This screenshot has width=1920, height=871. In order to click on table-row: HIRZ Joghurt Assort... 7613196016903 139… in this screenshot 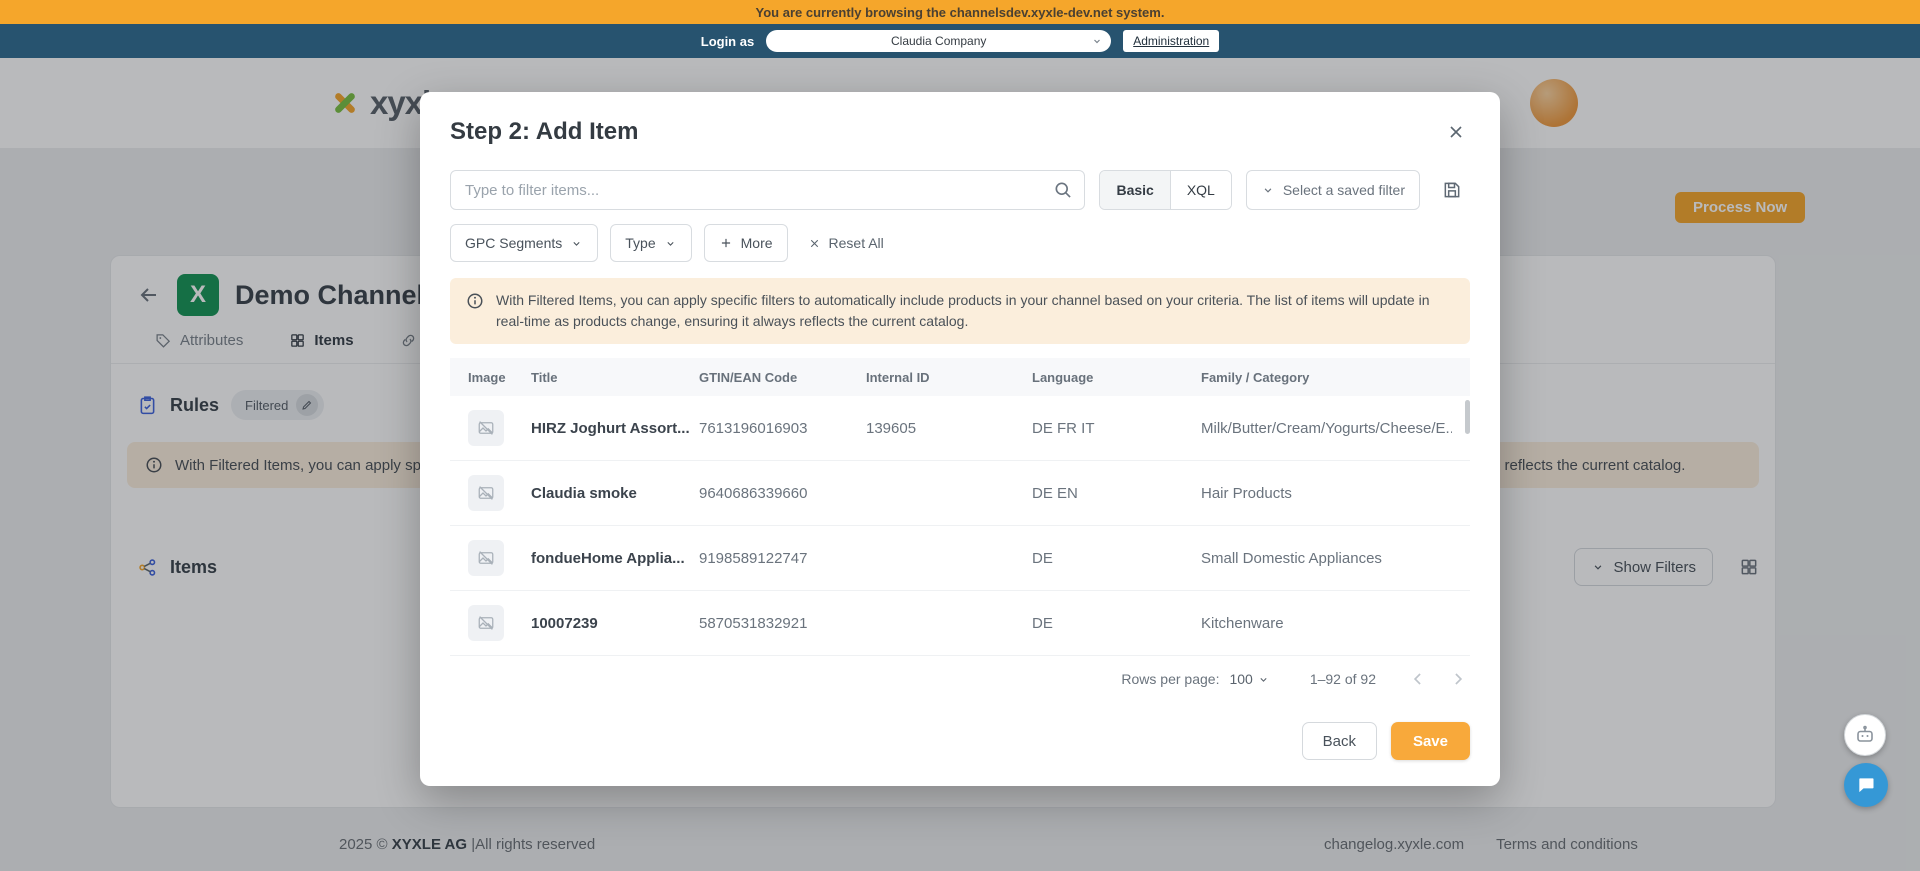, I will do `click(960, 428)`.